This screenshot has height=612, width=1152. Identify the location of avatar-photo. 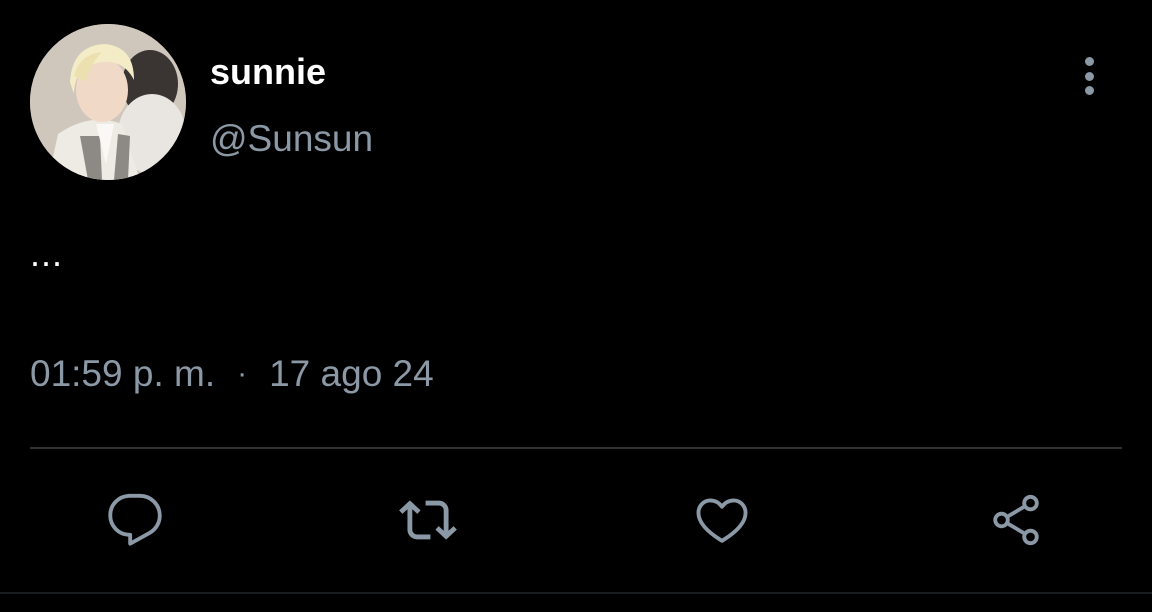
(108, 102).